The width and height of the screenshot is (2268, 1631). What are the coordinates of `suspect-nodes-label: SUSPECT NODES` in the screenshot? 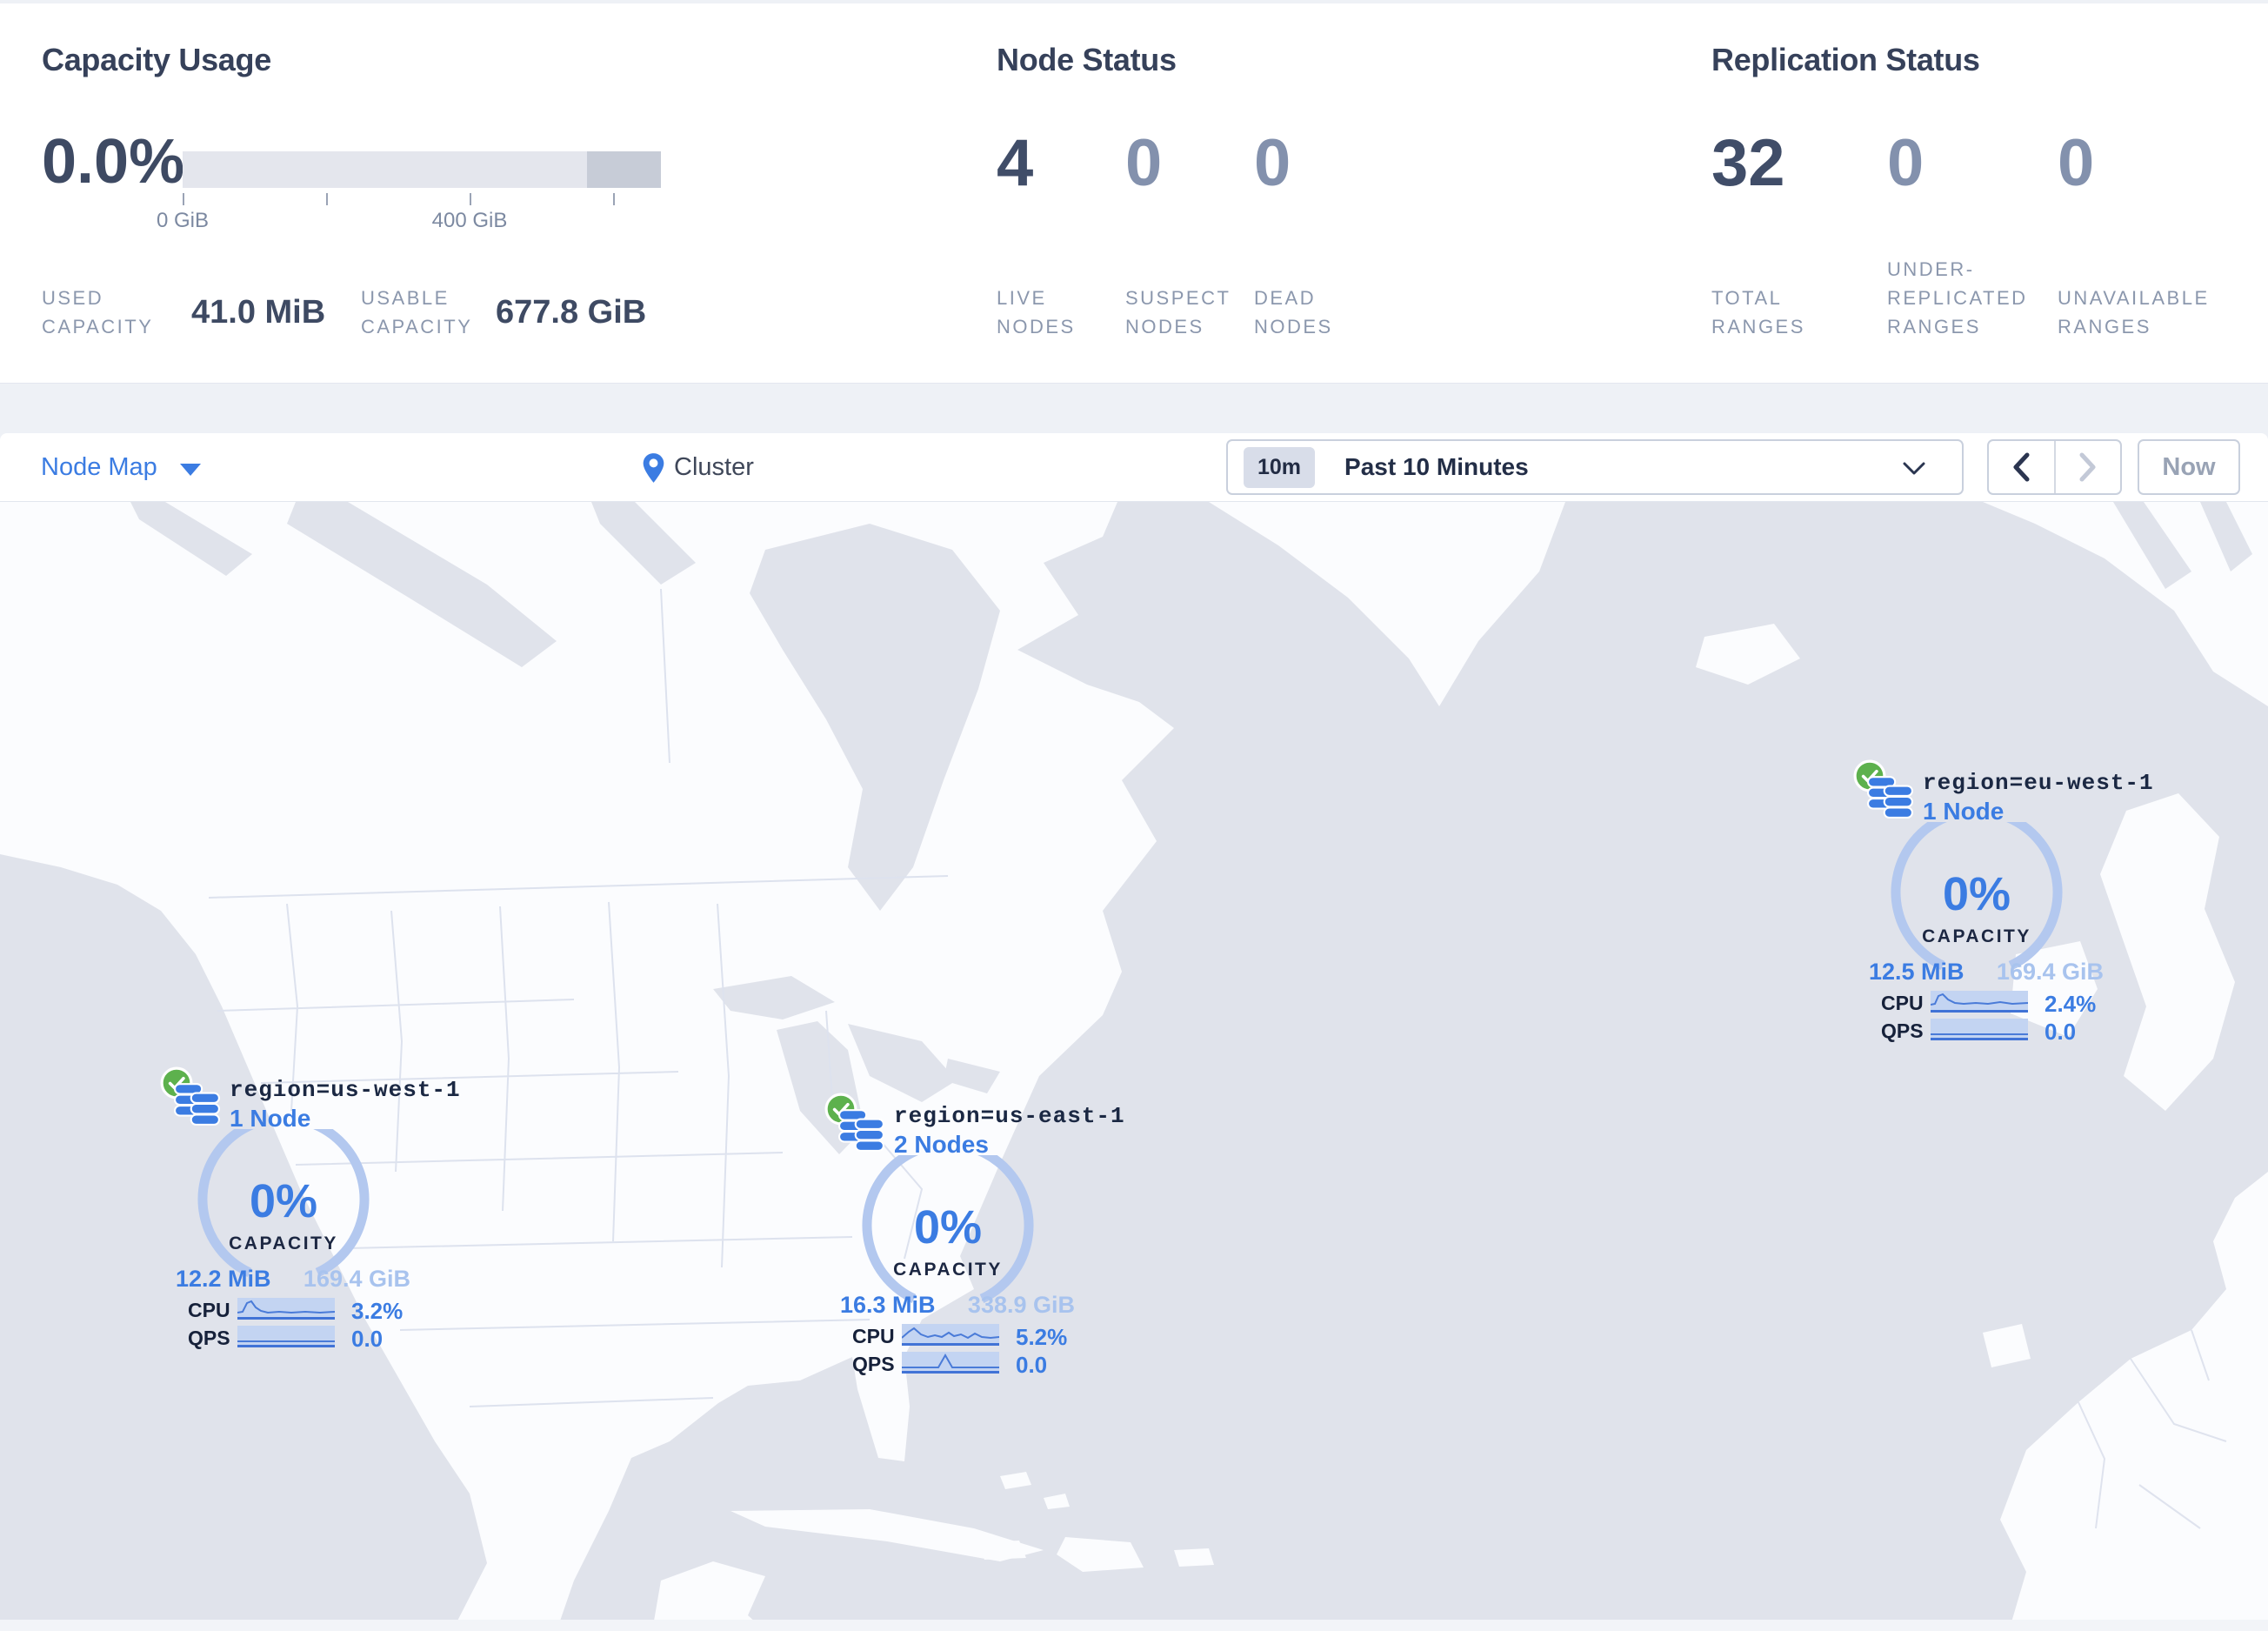 It's located at (1178, 312).